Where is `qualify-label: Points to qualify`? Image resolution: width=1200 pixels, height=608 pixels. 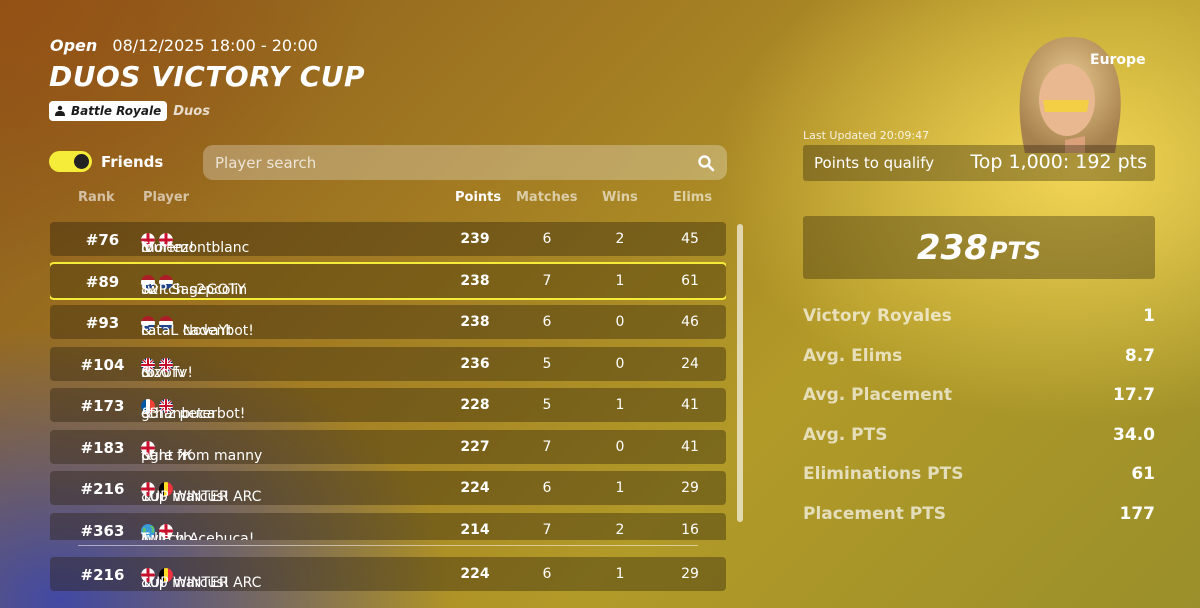 qualify-label: Points to qualify is located at coordinates (874, 163).